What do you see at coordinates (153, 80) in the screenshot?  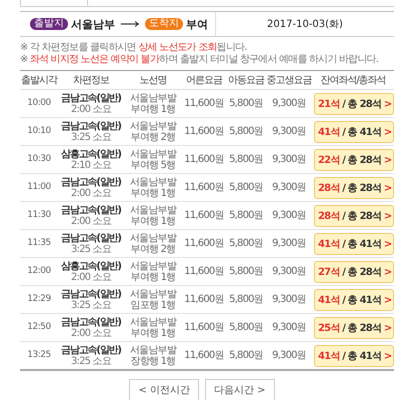 I see `column-header: 노선명` at bounding box center [153, 80].